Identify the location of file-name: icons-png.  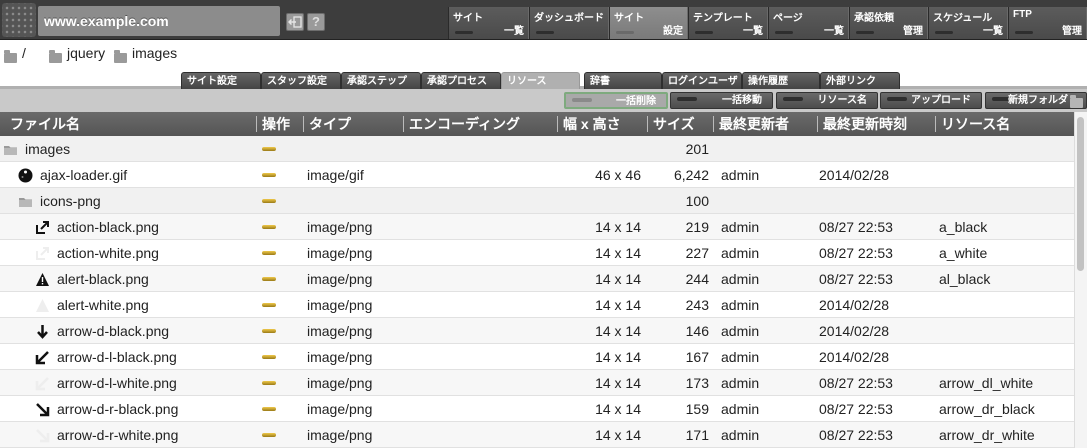
(145, 201).